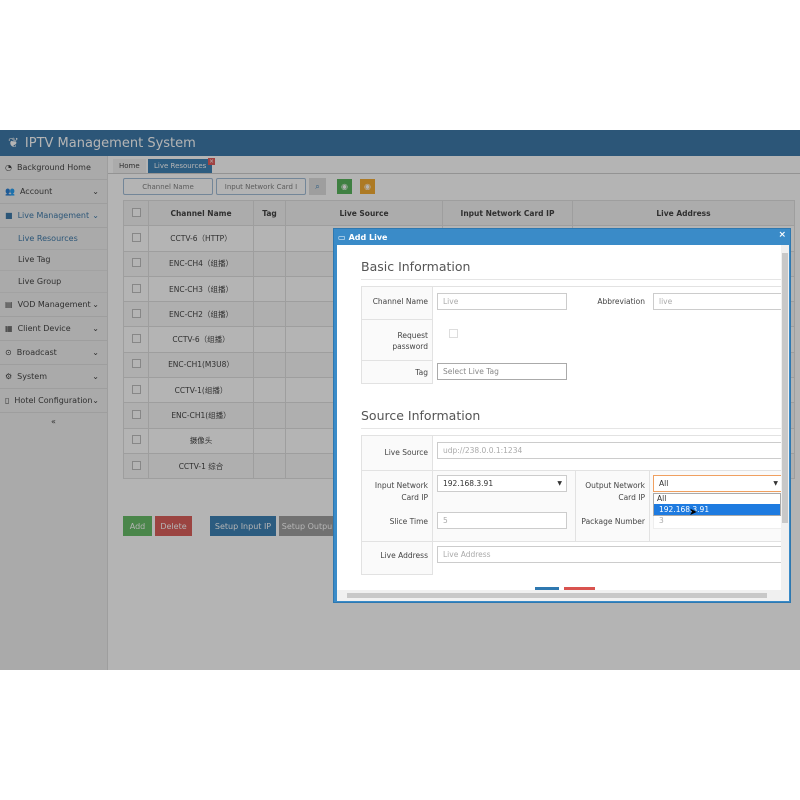 Image resolution: width=800 pixels, height=800 pixels. I want to click on live-address-label: Live Address, so click(404, 555).